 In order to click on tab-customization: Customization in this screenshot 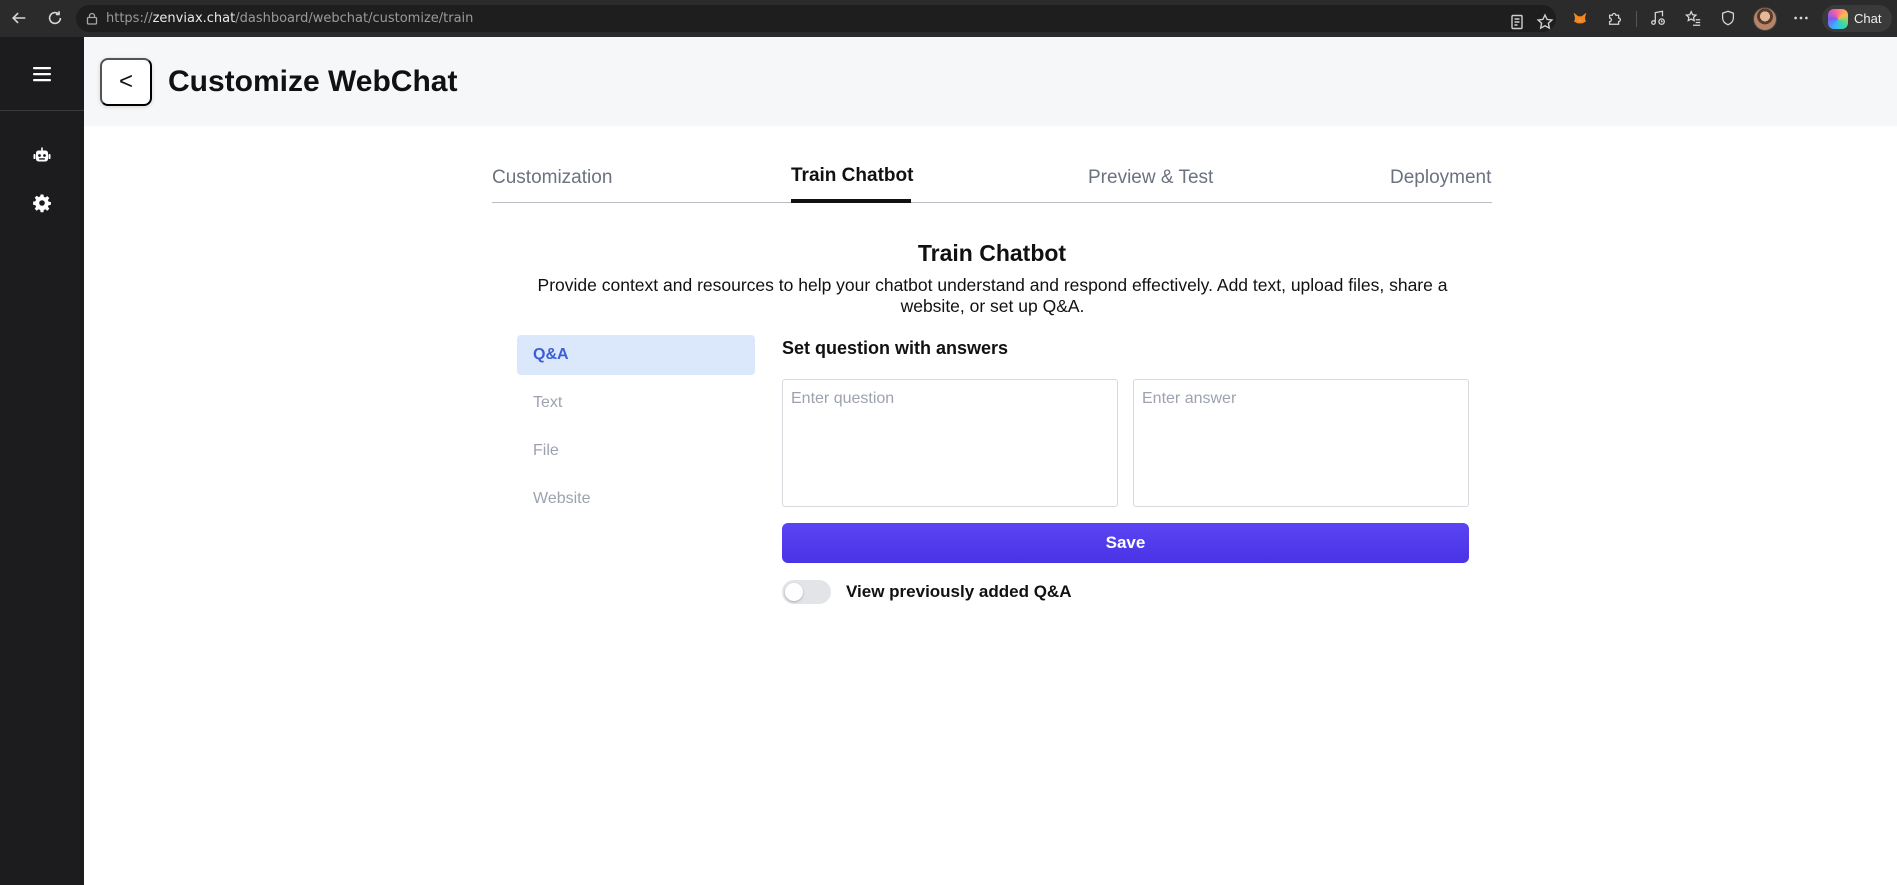, I will do `click(552, 178)`.